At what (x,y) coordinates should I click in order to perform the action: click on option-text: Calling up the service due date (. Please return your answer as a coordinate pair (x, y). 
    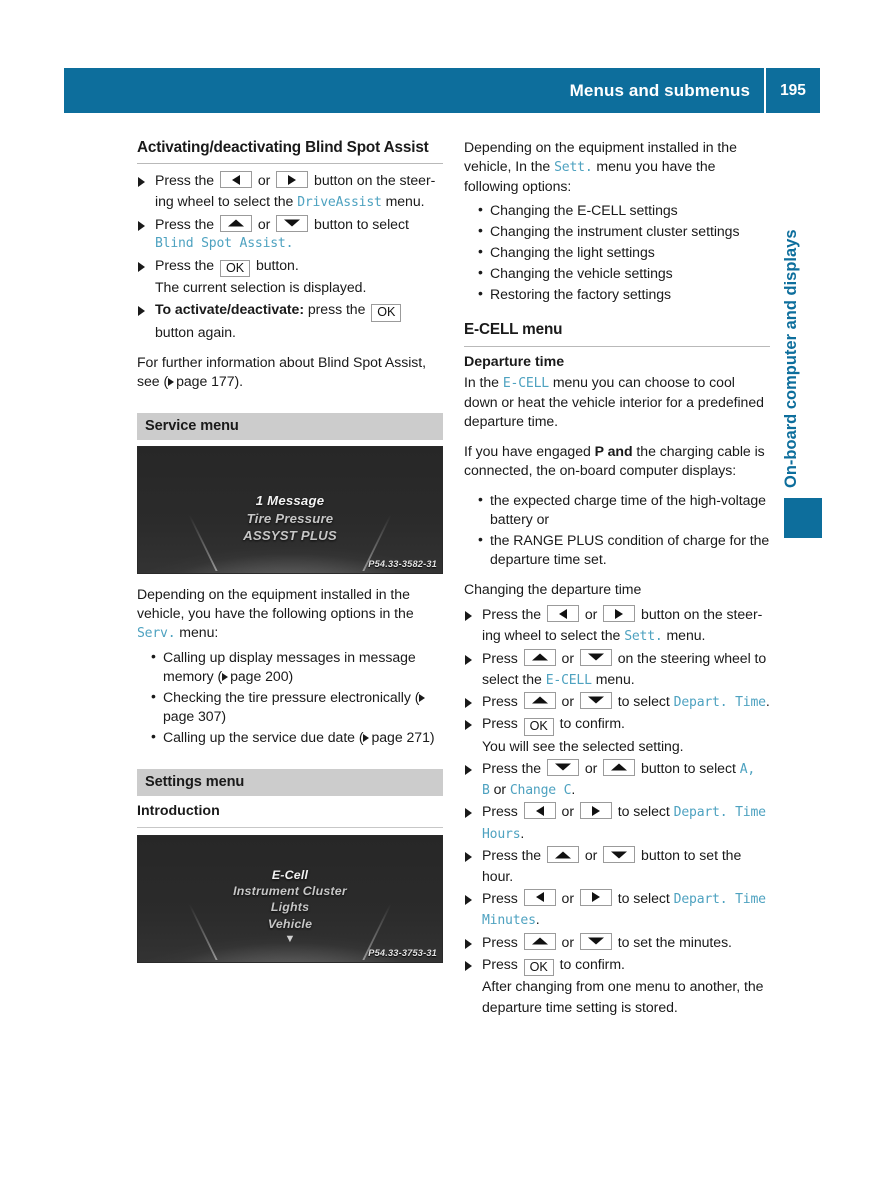
    Looking at the image, I should click on (263, 737).